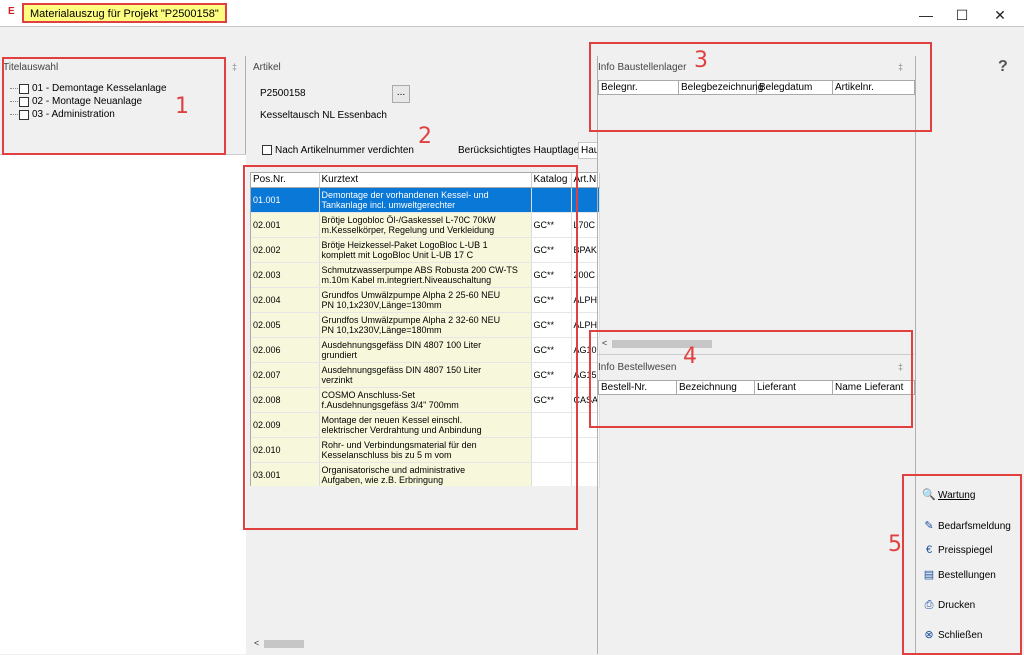 The height and width of the screenshot is (655, 1024). I want to click on artnr-cell, so click(585, 475).